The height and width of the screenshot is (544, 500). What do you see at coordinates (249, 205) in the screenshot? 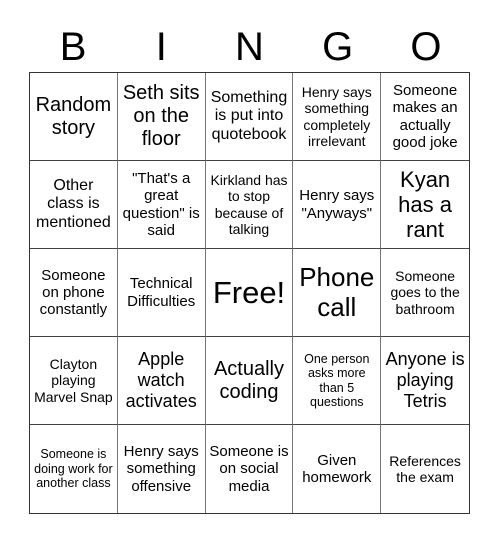
I see `bingo-cell: Kirkland has to stop because of talking` at bounding box center [249, 205].